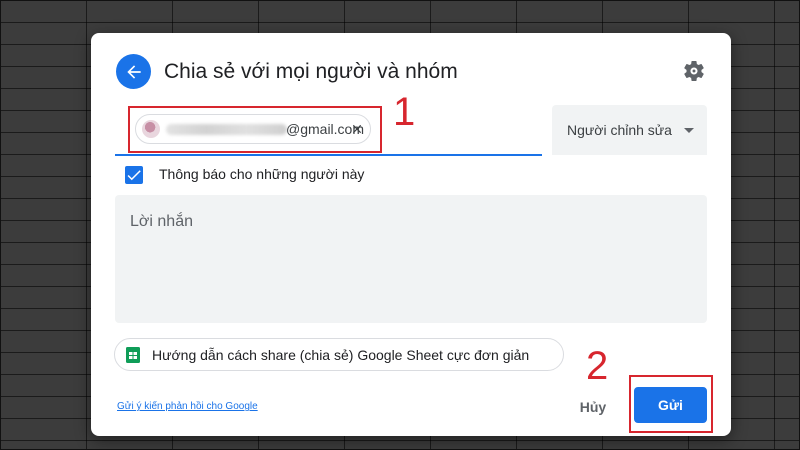 The height and width of the screenshot is (450, 800). I want to click on message-placeholder: Lời nhắn, so click(161, 221).